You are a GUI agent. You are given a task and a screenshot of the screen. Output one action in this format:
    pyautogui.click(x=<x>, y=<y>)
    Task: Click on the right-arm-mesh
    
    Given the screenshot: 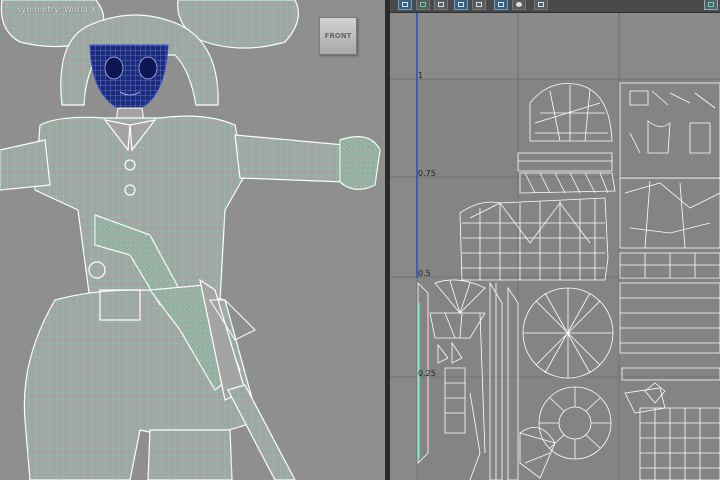 What is the action you would take?
    pyautogui.click(x=307, y=162)
    